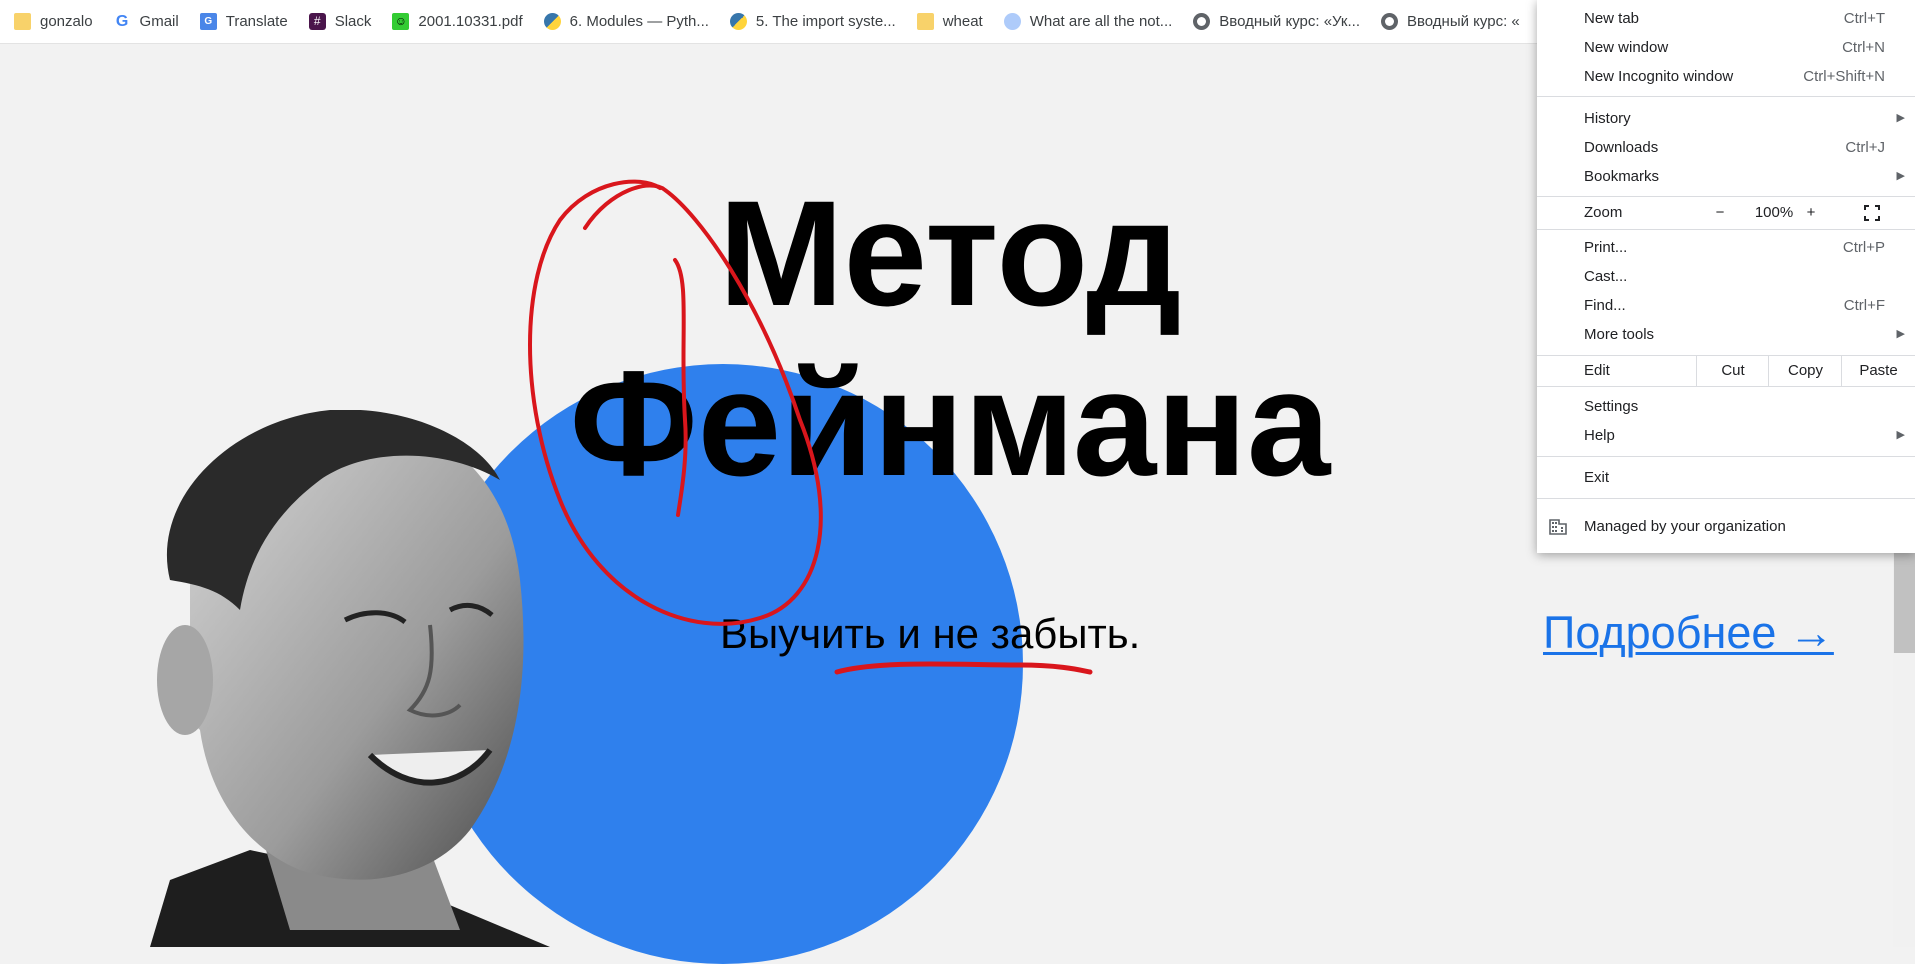 The height and width of the screenshot is (964, 1915). I want to click on menu-shortcut: Ctrl+F, so click(1864, 305).